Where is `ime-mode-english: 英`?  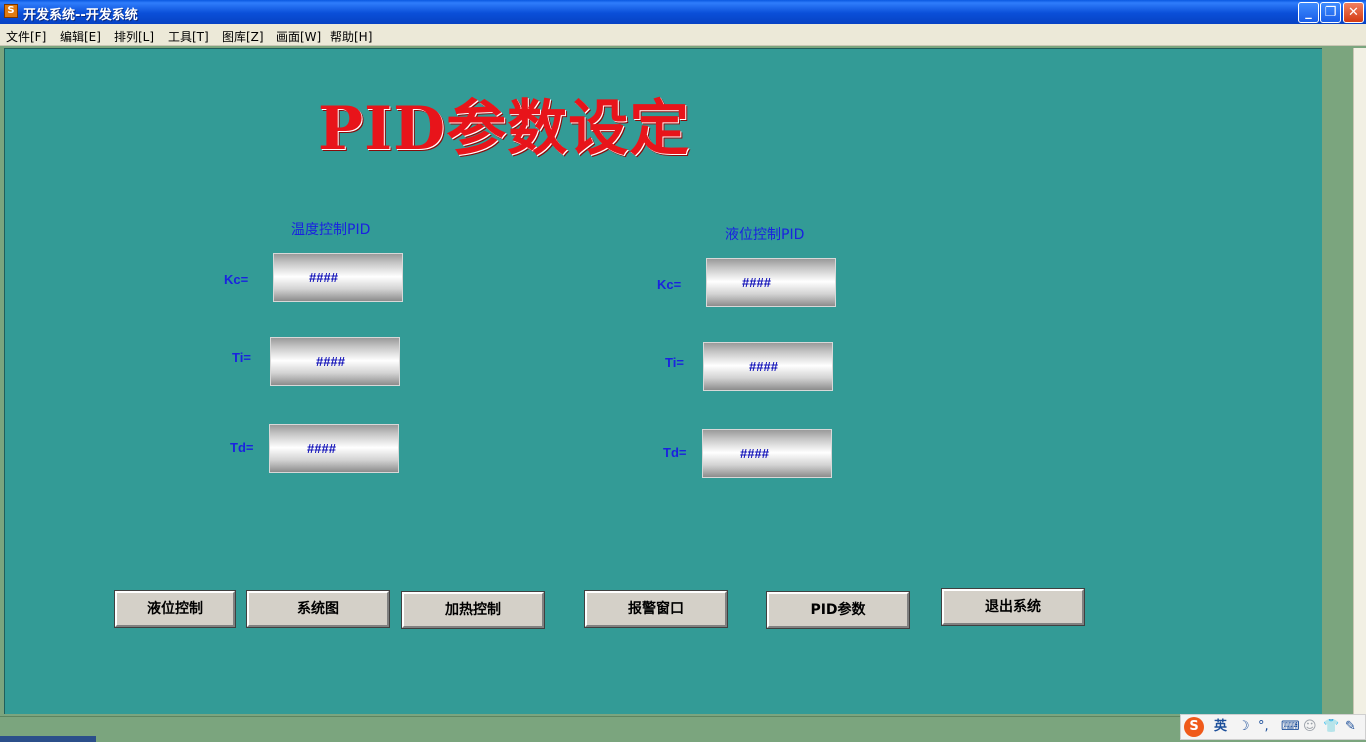
ime-mode-english: 英 is located at coordinates (1220, 727).